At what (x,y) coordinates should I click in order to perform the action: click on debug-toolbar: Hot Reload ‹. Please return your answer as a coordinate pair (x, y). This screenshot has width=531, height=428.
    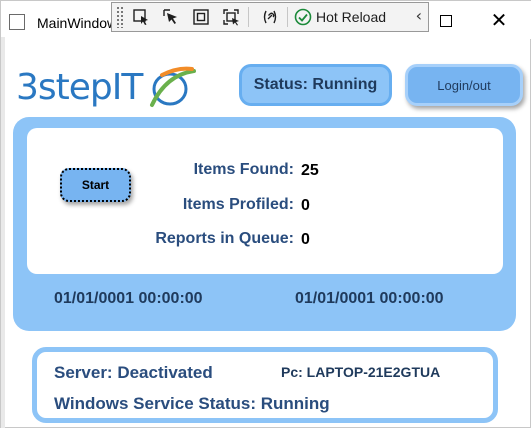
    Looking at the image, I should click on (270, 17).